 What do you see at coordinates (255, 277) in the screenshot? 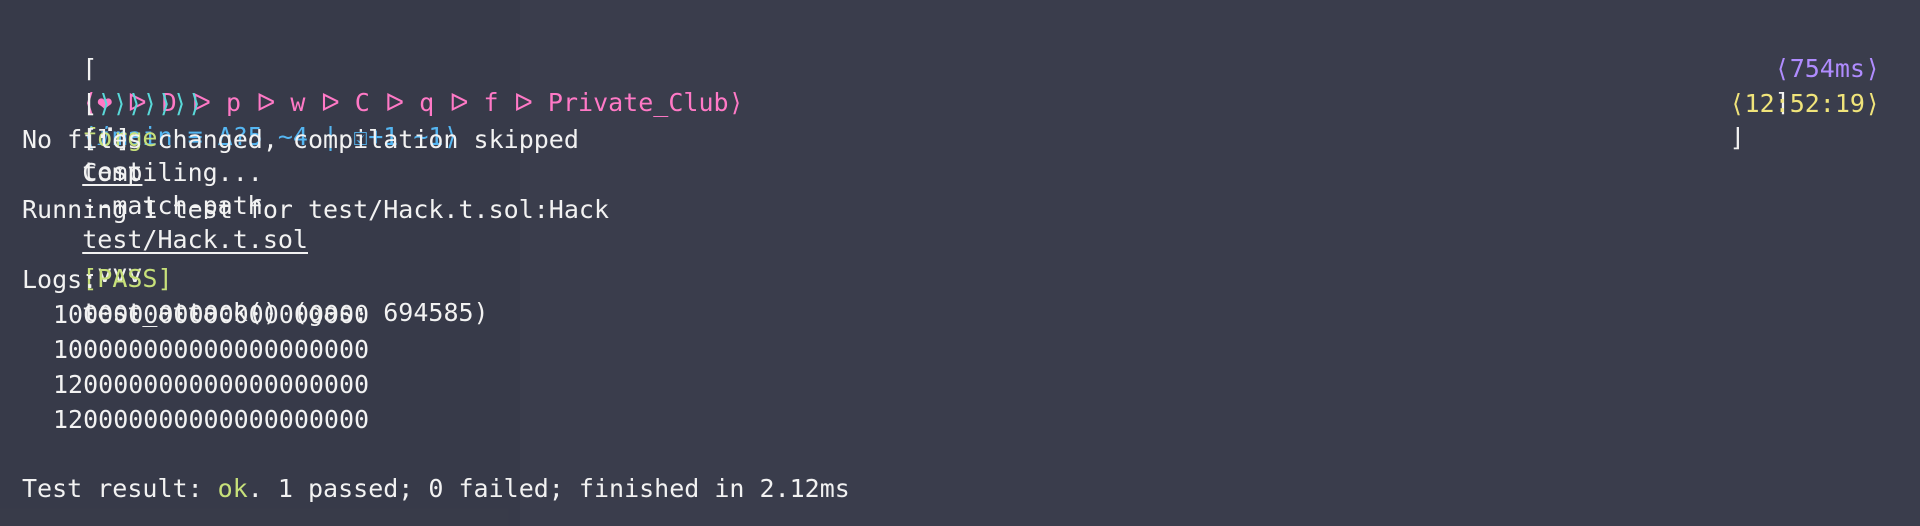
I see `pass-line: [PASS] test_attack() (gas: 694585)` at bounding box center [255, 277].